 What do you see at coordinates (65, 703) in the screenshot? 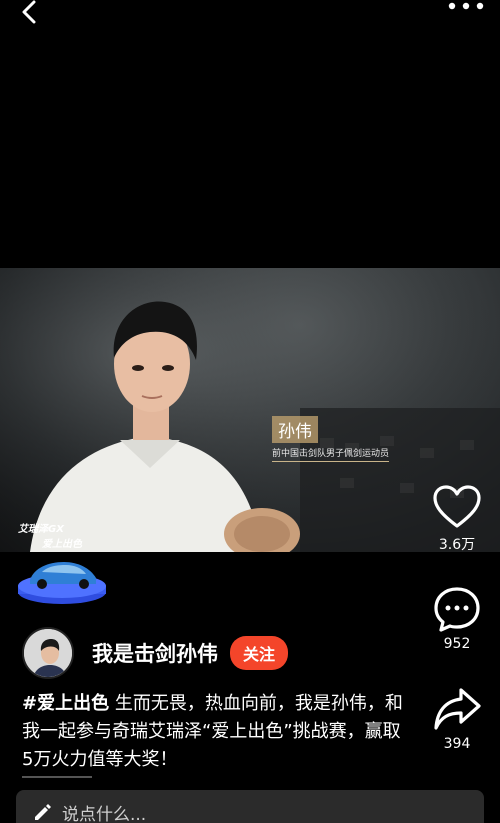
I see `caption-hashtag: #爱上出色` at bounding box center [65, 703].